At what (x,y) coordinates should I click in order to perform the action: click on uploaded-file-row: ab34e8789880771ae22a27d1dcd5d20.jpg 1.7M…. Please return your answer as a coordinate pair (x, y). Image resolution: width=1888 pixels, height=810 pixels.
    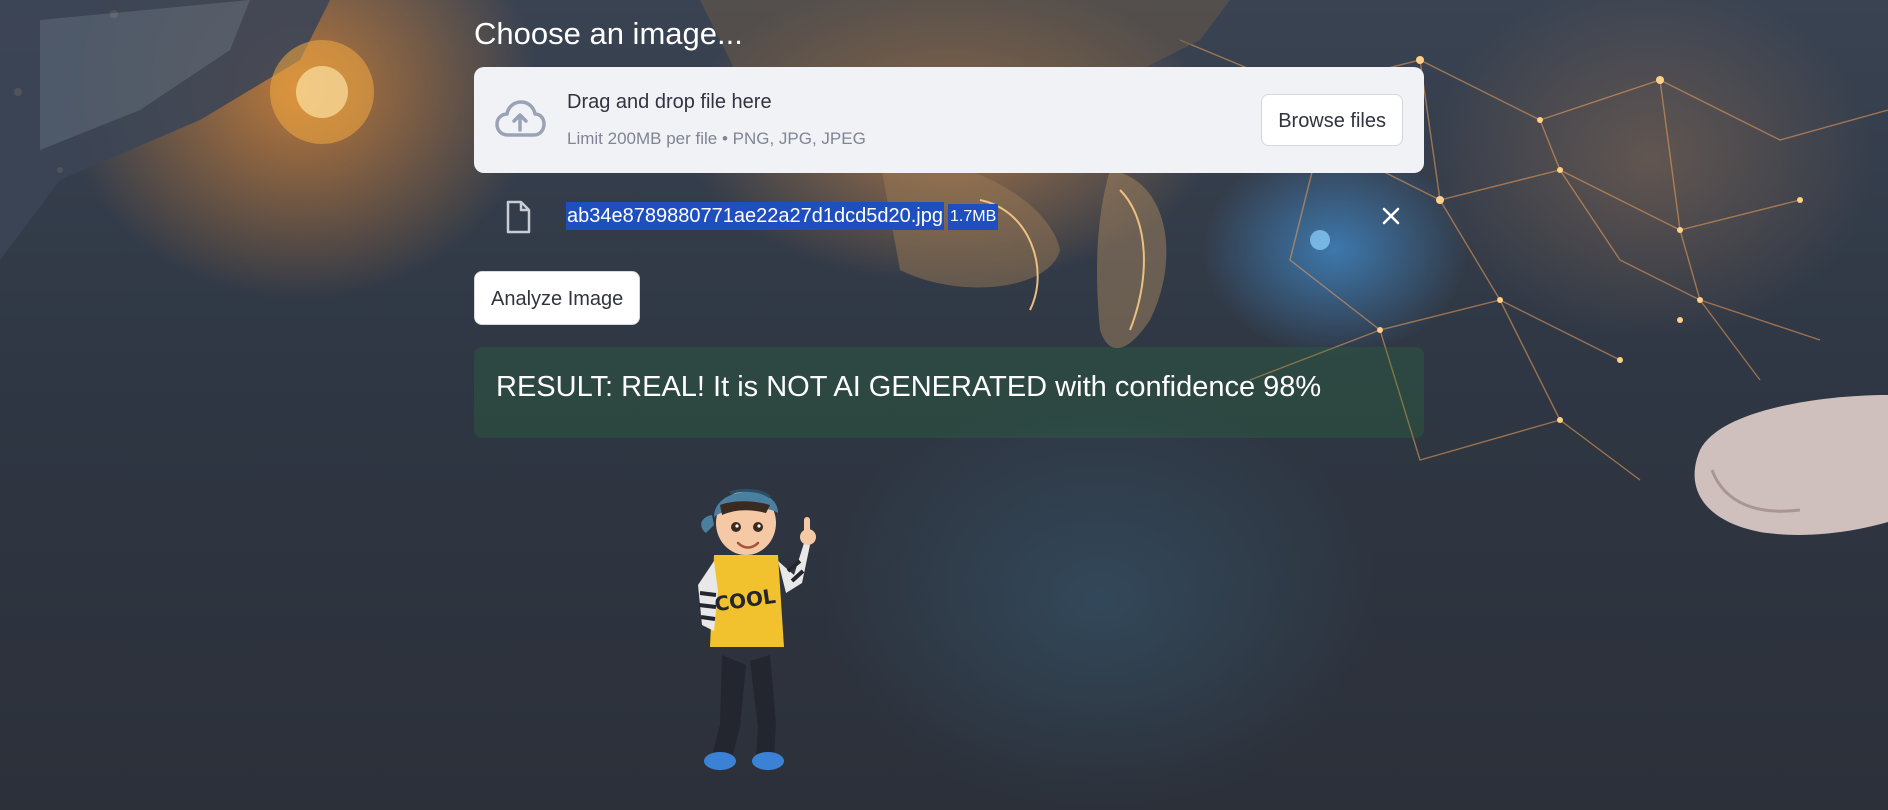
    Looking at the image, I should click on (949, 216).